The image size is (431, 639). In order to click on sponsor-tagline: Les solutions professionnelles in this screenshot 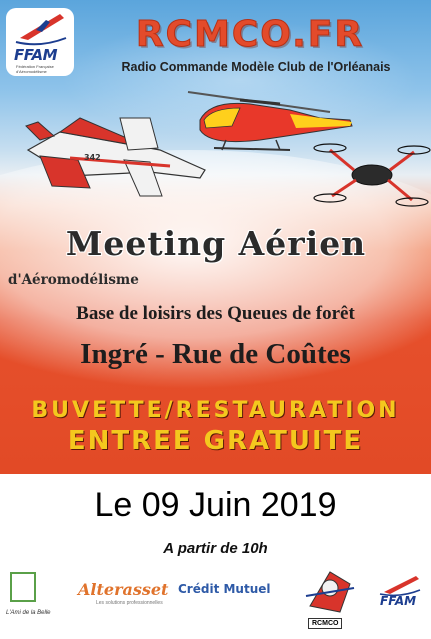, I will do `click(129, 603)`.